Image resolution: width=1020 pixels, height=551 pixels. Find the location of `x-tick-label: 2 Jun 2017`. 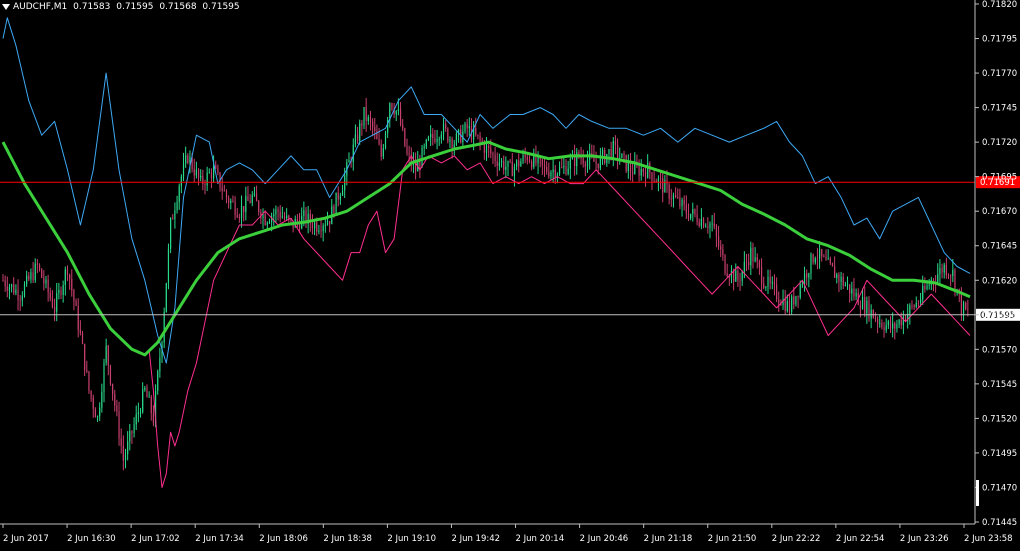

x-tick-label: 2 Jun 2017 is located at coordinates (26, 539).